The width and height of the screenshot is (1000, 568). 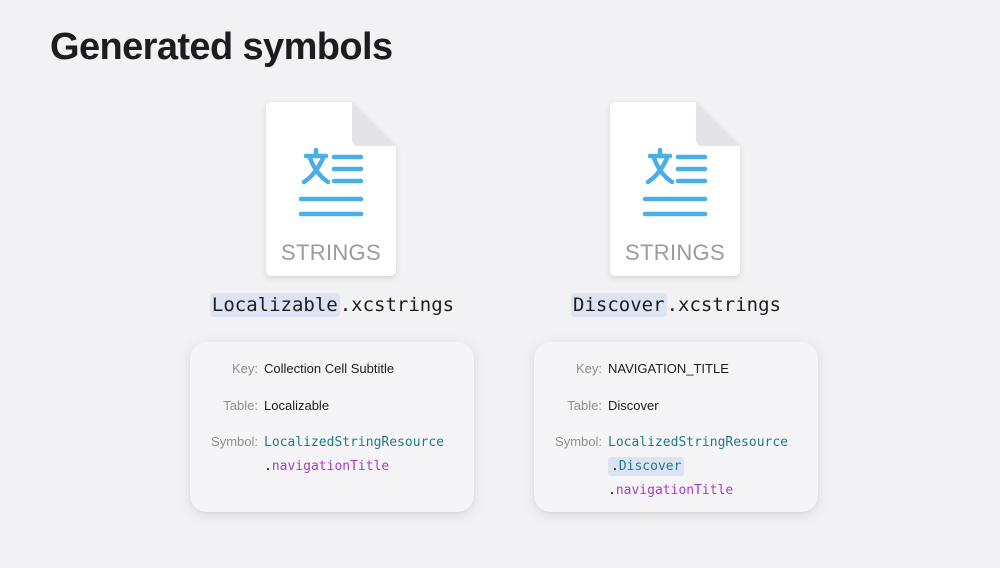 I want to click on table-row: Table: Discover, so click(x=676, y=406).